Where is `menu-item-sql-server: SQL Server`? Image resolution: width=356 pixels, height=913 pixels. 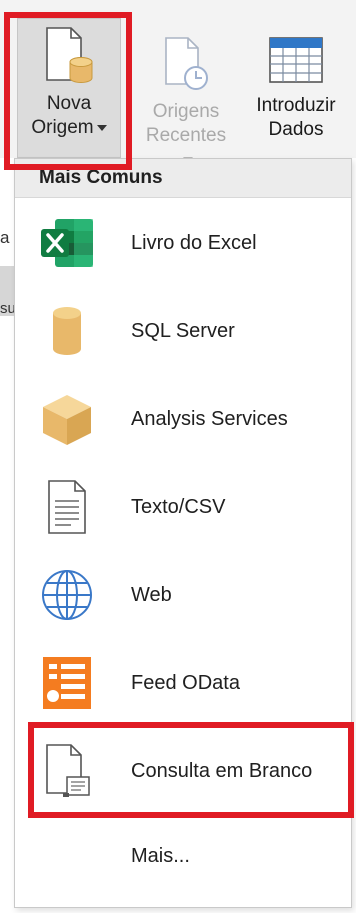 menu-item-sql-server: SQL Server is located at coordinates (183, 331).